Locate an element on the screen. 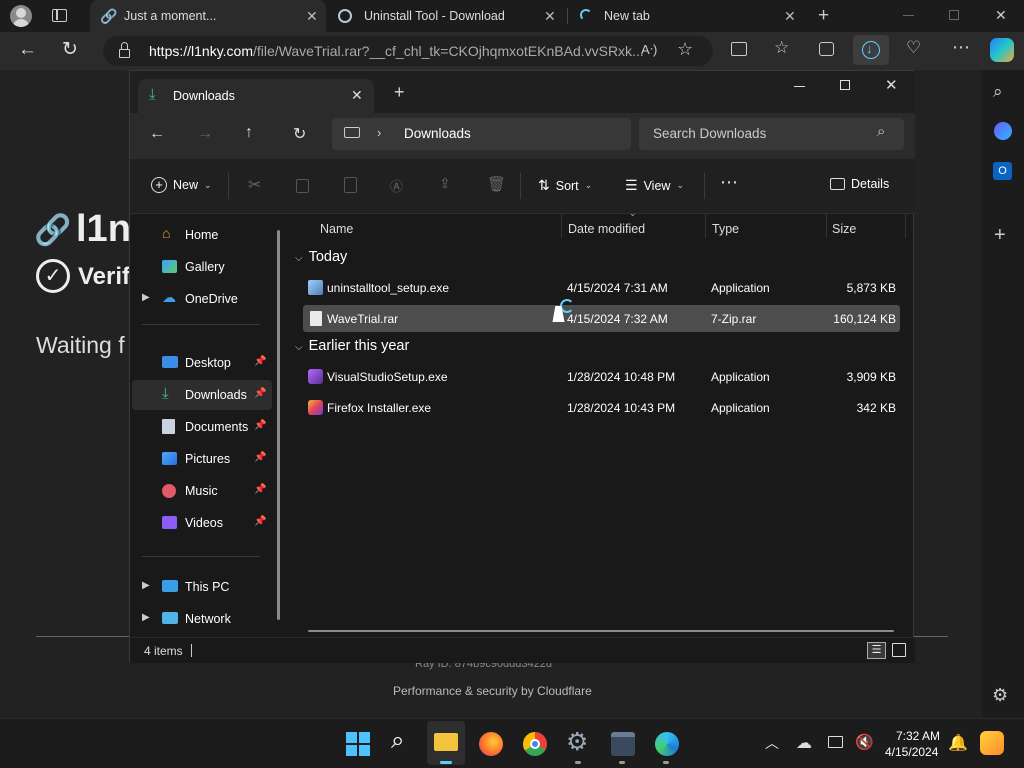  minimize-icon is located at coordinates (799, 86).